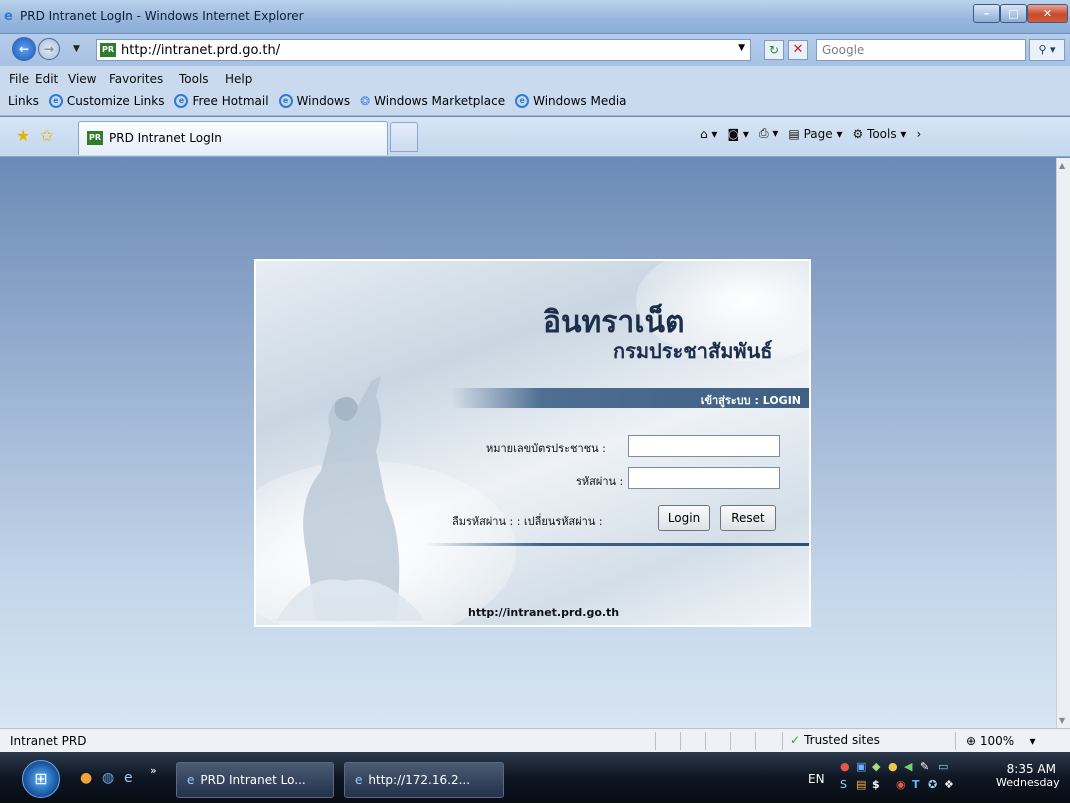 Image resolution: width=1070 pixels, height=803 pixels. Describe the element at coordinates (741, 48) in the screenshot. I see `address-dropdown-icon: ▼` at that location.